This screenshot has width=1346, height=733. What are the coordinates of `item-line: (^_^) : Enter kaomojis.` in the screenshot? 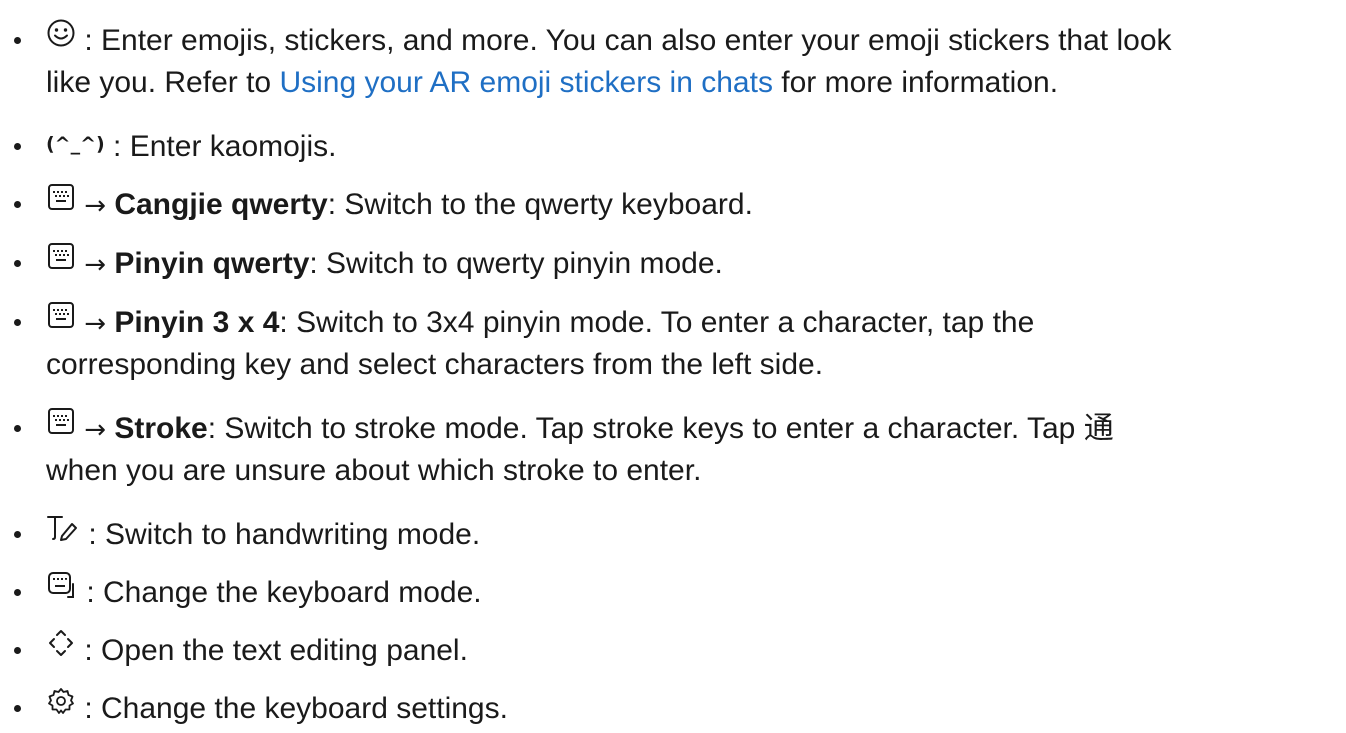 It's located at (191, 147).